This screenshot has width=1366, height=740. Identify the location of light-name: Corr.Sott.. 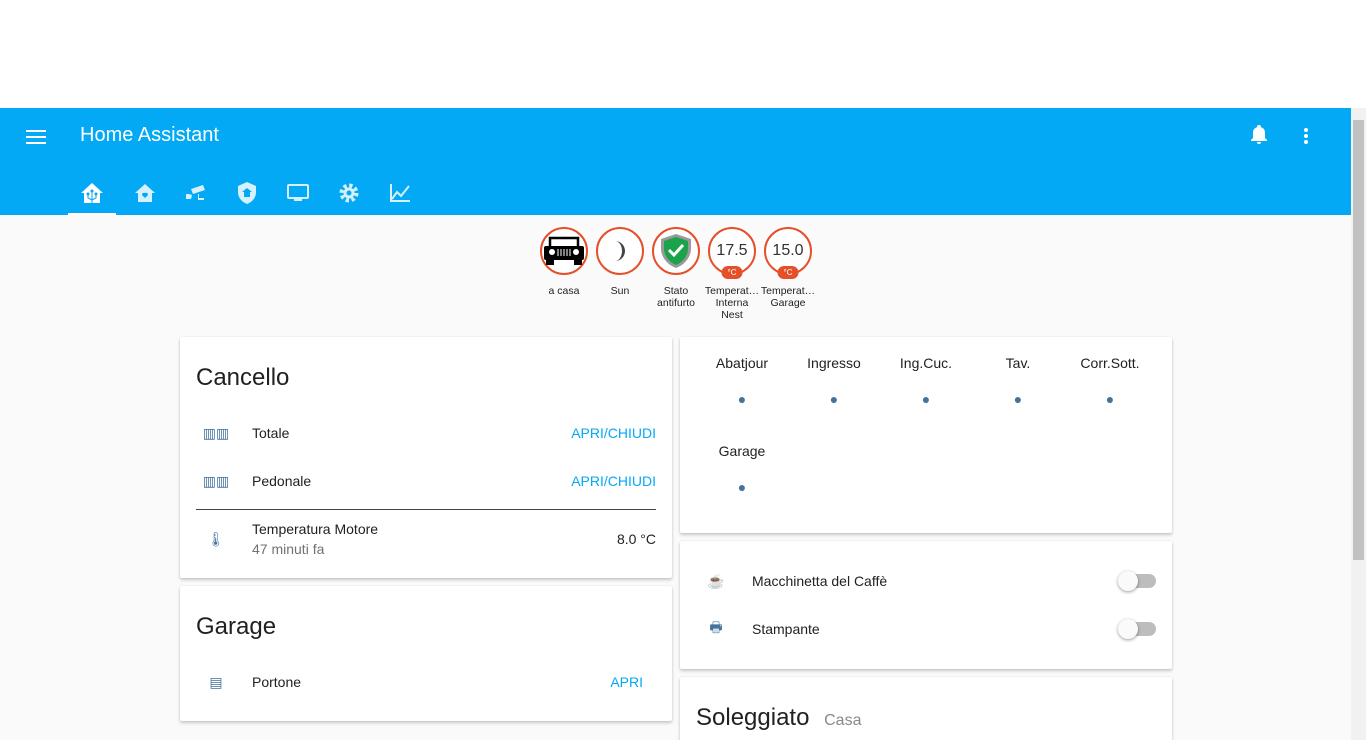
(1110, 363).